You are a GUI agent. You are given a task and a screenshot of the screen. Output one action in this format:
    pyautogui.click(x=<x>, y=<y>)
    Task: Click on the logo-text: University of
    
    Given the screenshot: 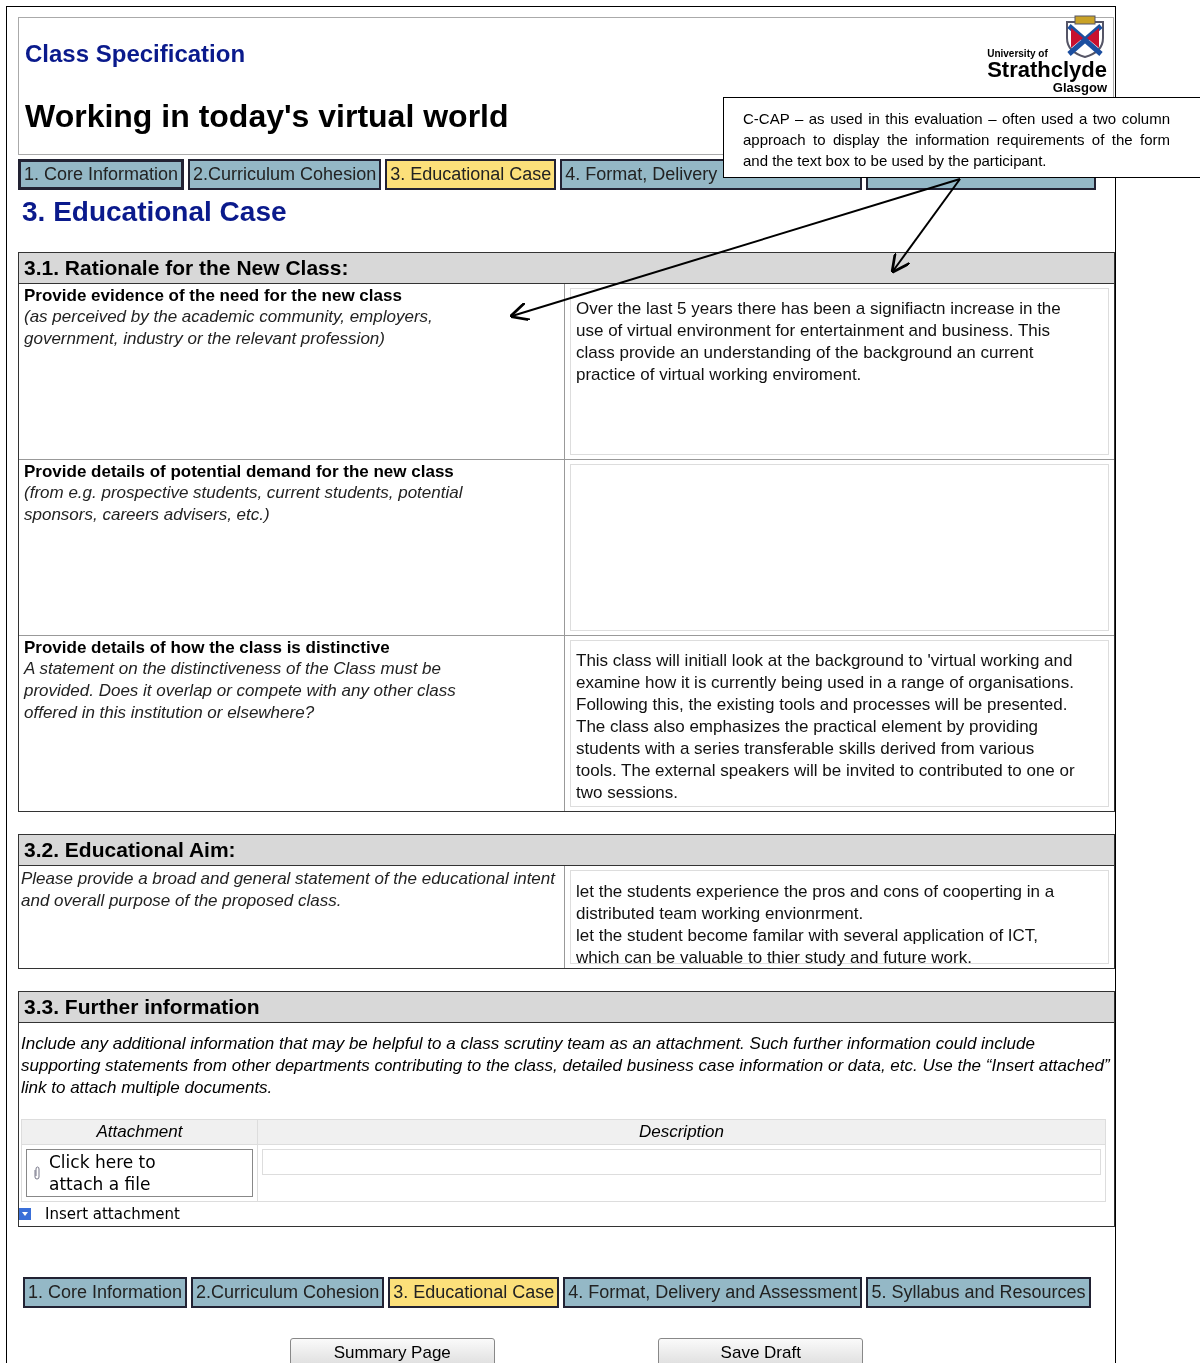 What is the action you would take?
    pyautogui.click(x=1017, y=53)
    